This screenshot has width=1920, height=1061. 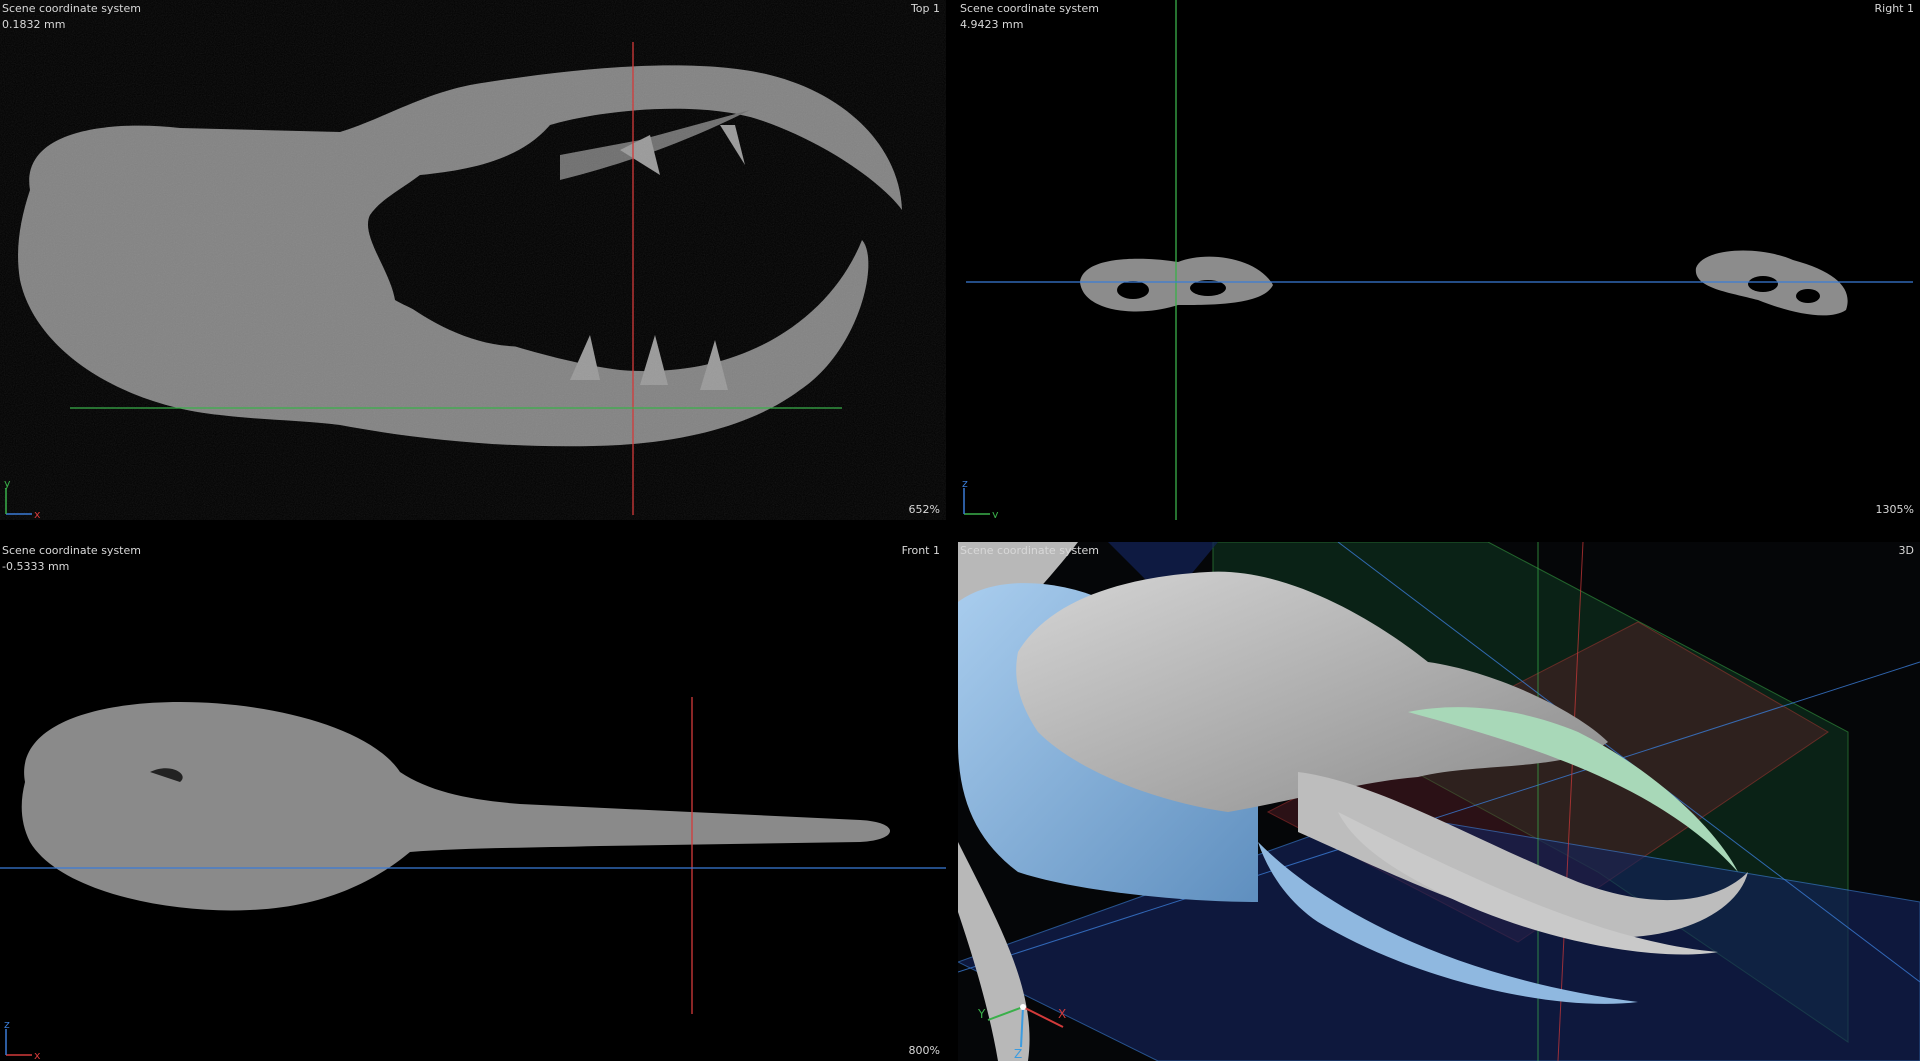 I want to click on zoom-level: 652%, so click(x=924, y=509).